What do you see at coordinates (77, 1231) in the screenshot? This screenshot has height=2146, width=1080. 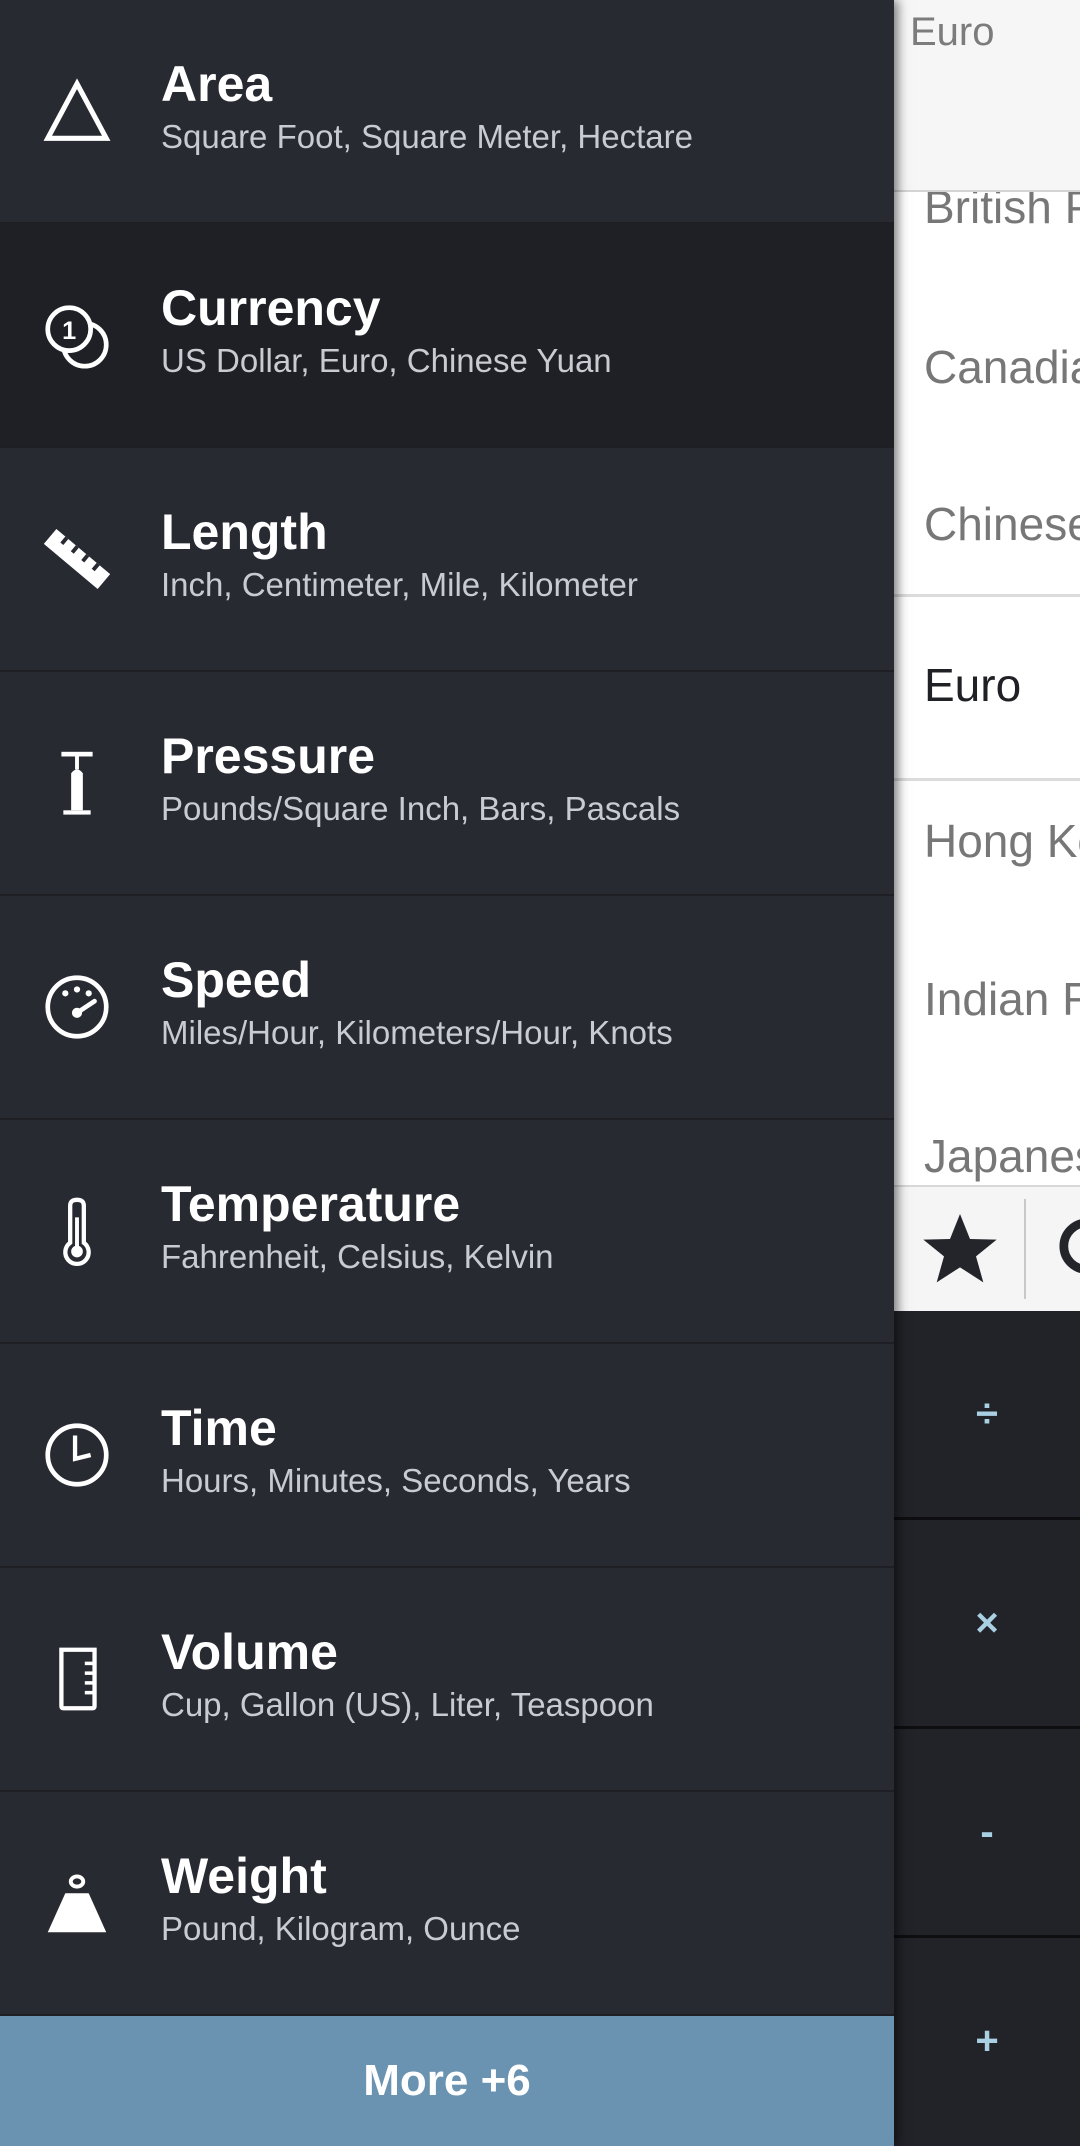 I see `thermometer-icon` at bounding box center [77, 1231].